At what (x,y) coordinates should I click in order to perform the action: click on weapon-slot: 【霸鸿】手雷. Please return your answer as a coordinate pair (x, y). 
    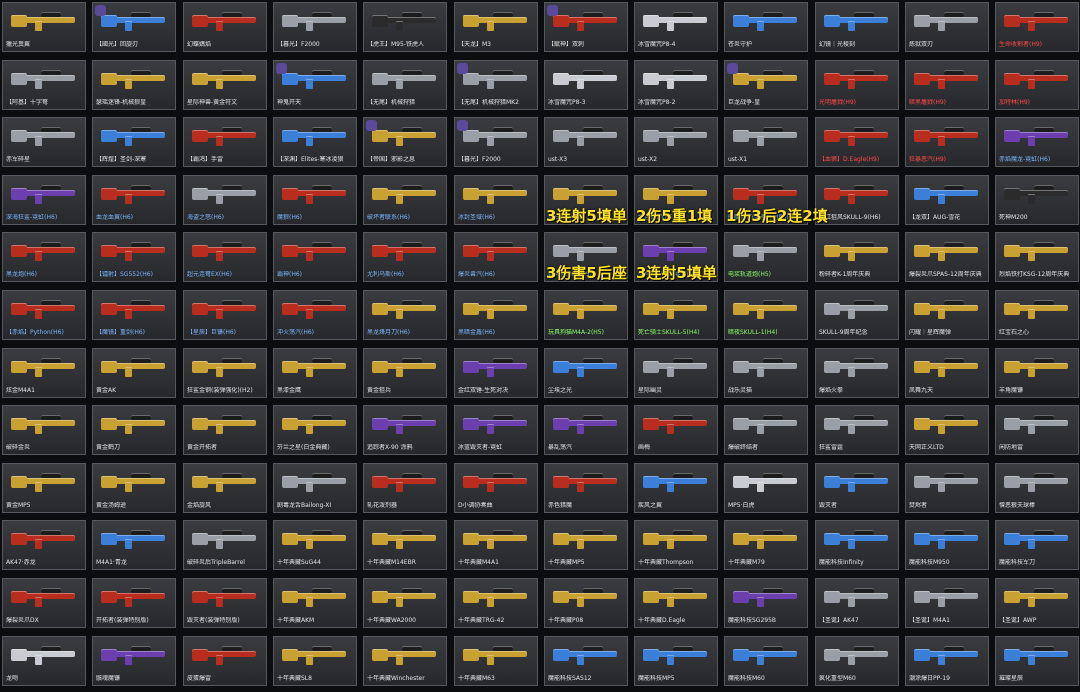
    Looking at the image, I should click on (225, 142).